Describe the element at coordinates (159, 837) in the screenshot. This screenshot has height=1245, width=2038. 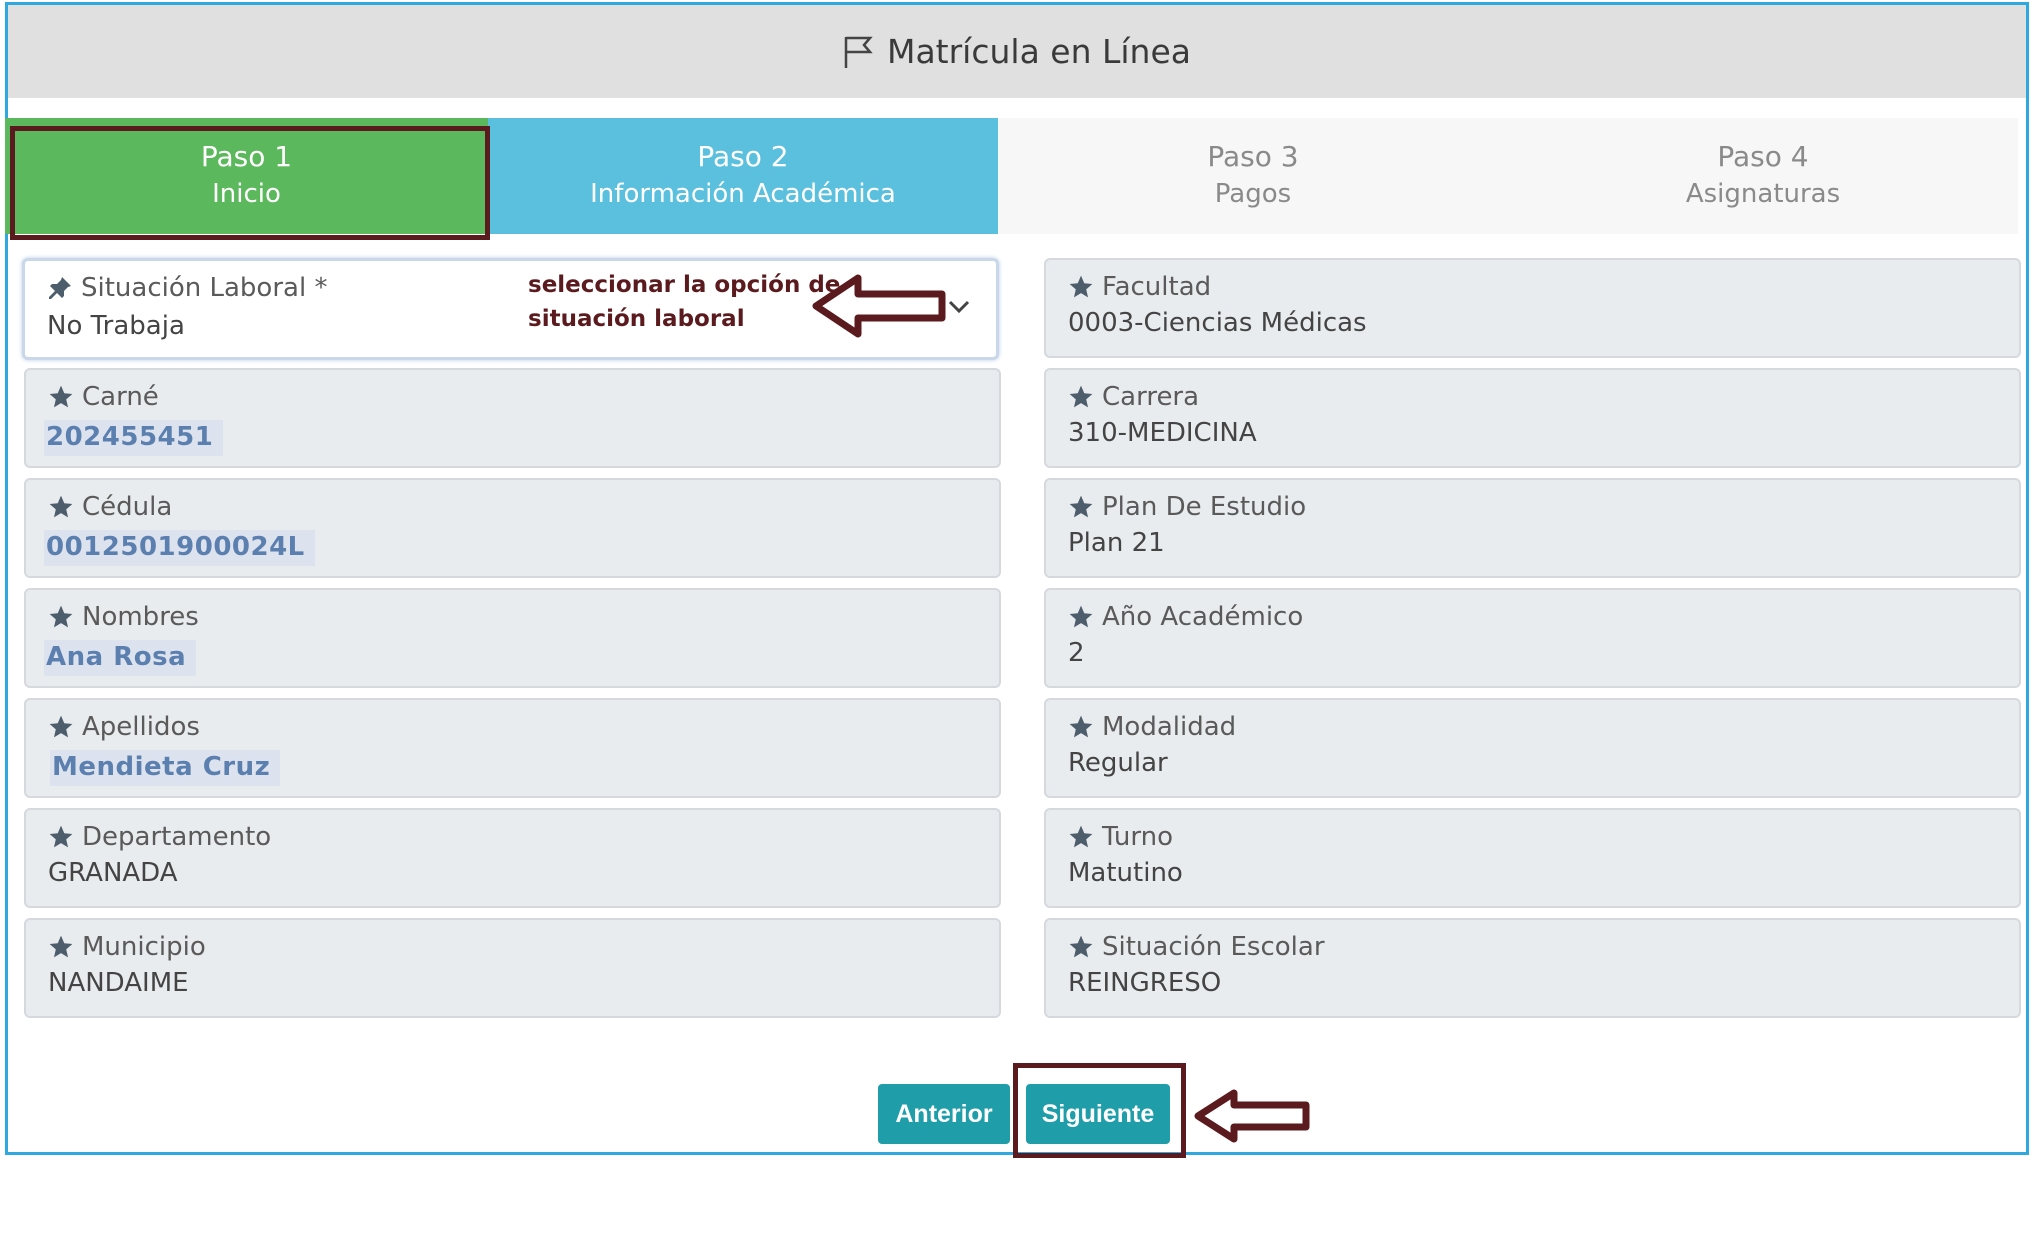
I see `departamento-label: Departamento` at that location.